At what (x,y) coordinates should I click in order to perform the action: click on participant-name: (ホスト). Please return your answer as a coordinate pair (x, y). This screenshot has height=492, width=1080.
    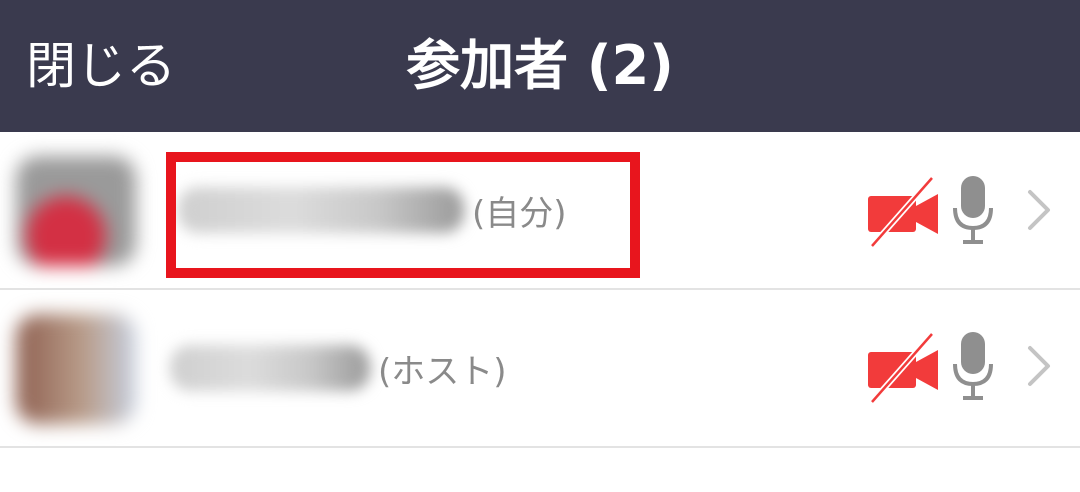
    Looking at the image, I should click on (338, 368).